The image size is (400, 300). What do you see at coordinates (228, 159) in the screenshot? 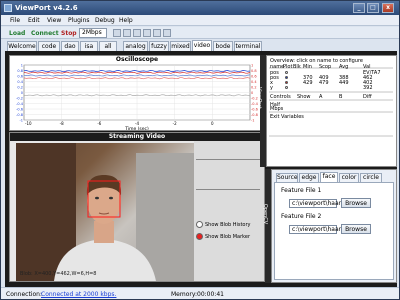
I see `divider` at bounding box center [228, 159].